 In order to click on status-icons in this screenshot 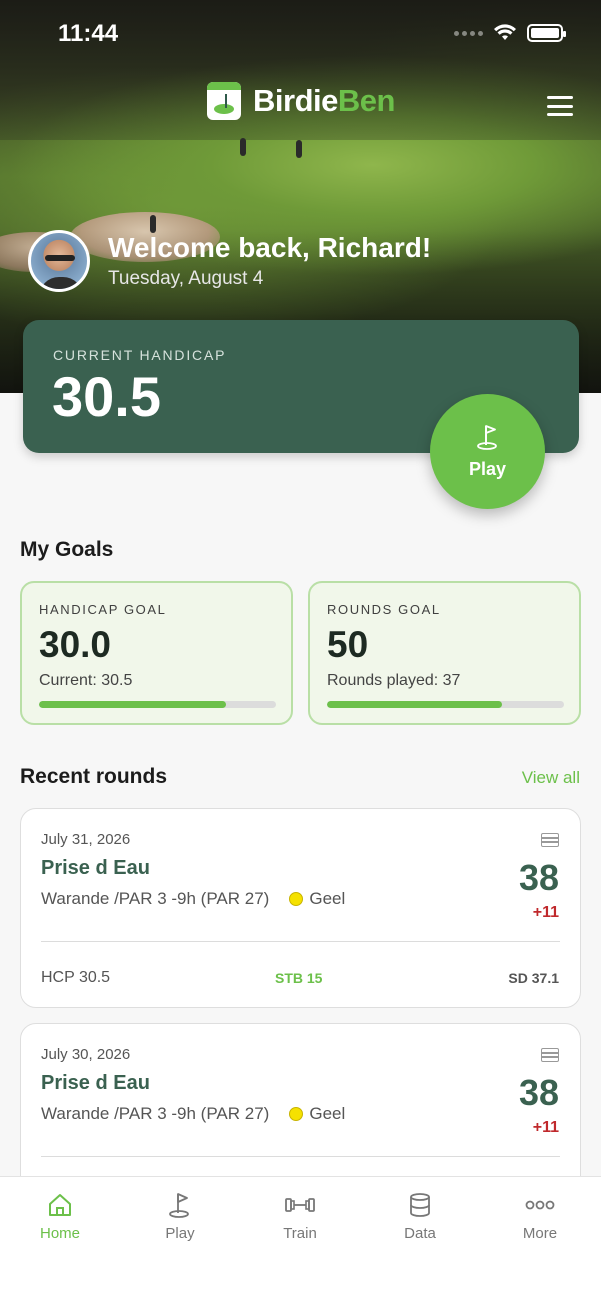, I will do `click(510, 33)`.